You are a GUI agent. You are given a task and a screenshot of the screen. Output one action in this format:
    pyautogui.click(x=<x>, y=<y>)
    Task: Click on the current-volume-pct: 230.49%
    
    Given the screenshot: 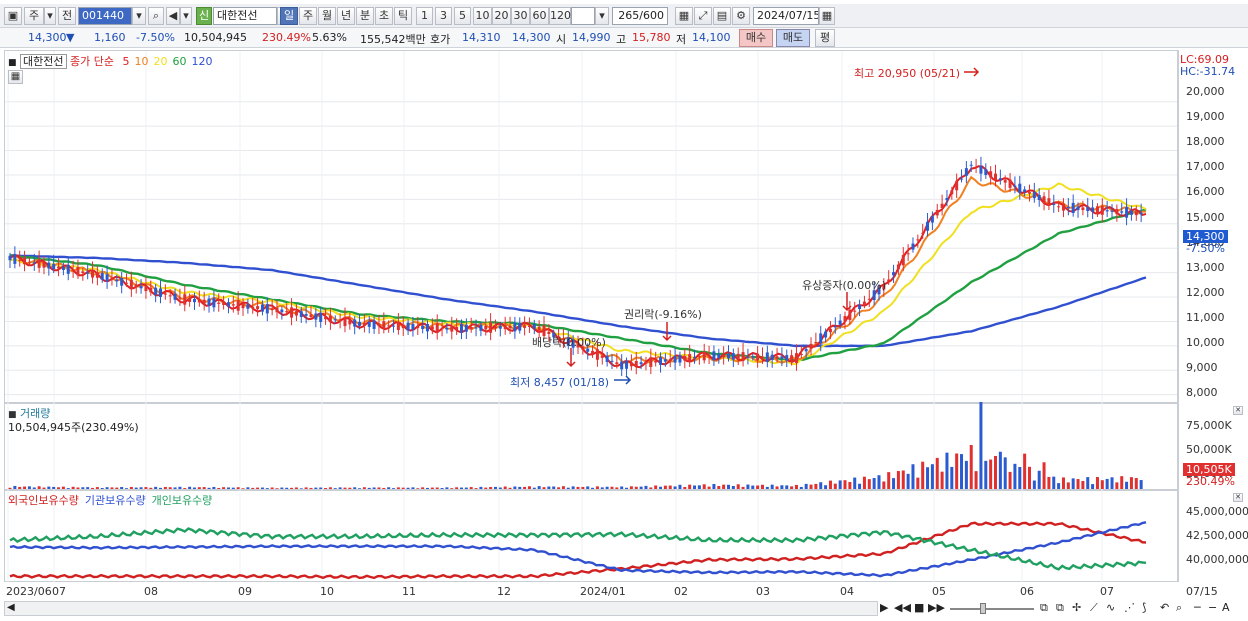 What is the action you would take?
    pyautogui.click(x=1210, y=481)
    